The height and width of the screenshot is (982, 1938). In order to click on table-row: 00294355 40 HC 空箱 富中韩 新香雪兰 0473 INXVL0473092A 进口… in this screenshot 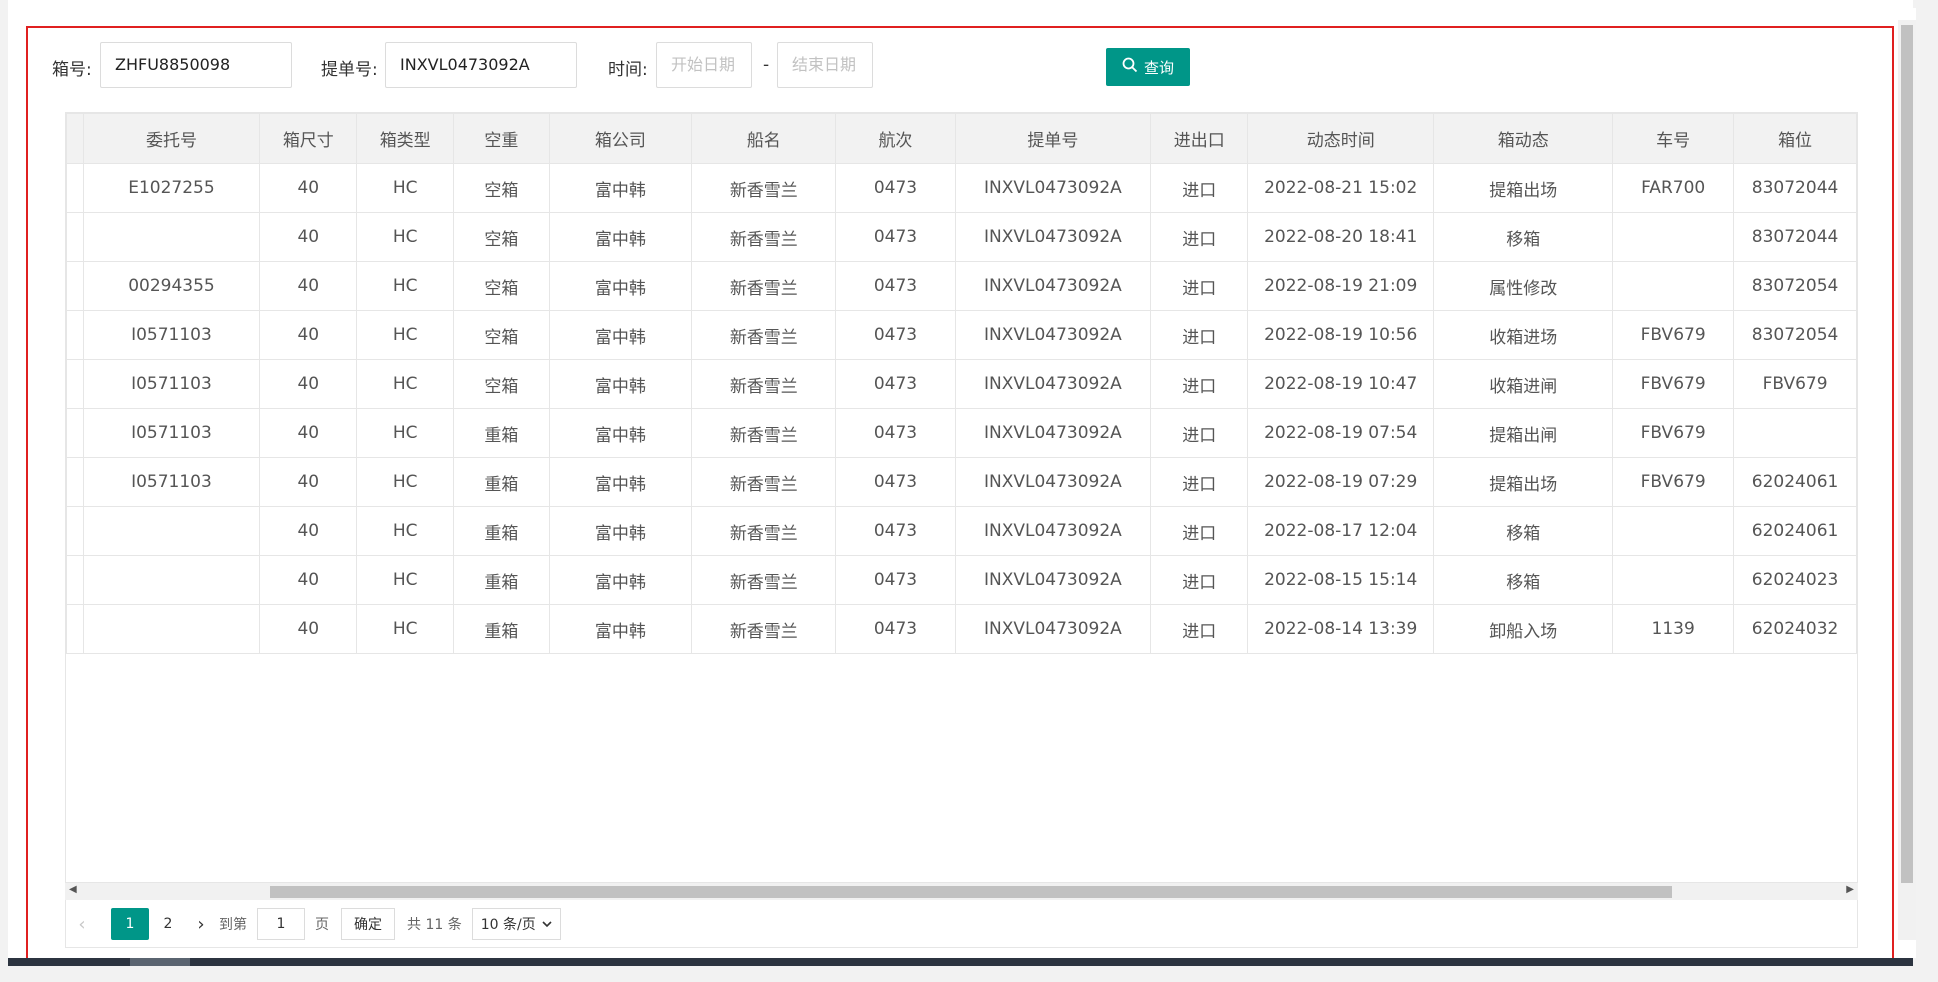, I will do `click(961, 286)`.